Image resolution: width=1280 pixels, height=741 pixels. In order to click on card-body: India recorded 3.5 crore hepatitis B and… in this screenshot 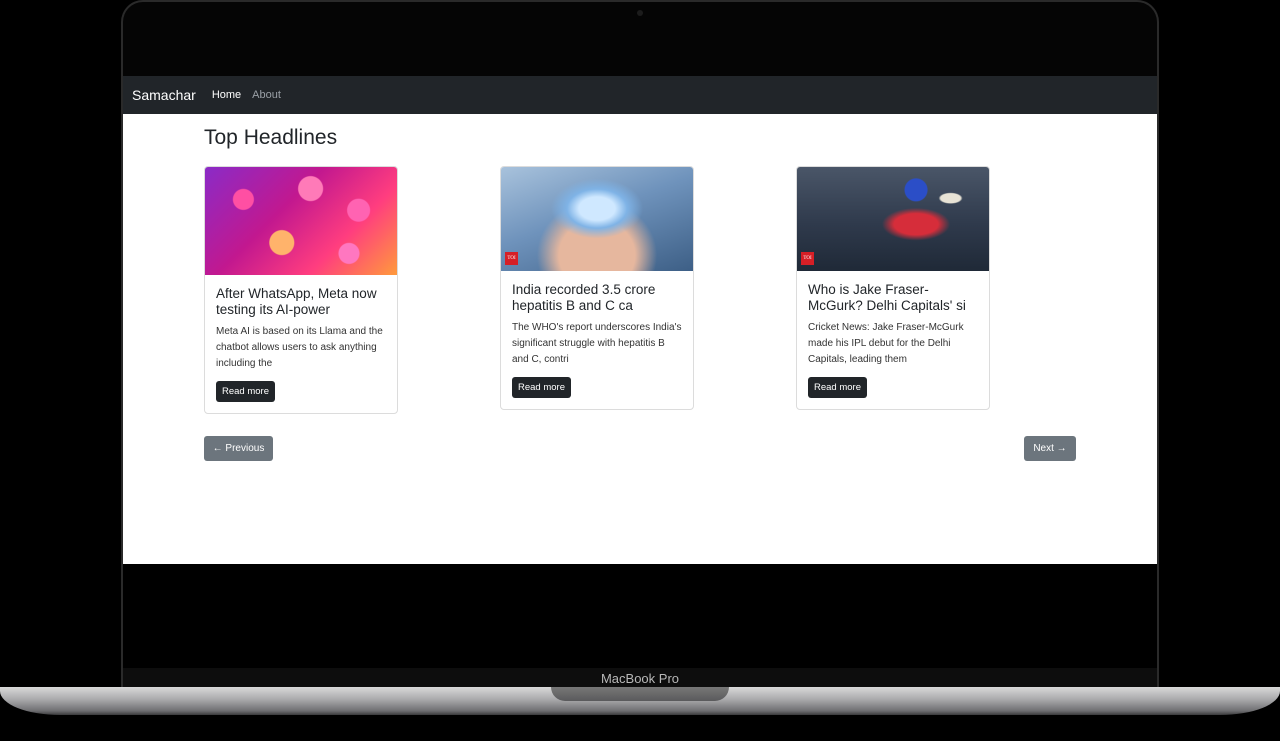, I will do `click(597, 340)`.